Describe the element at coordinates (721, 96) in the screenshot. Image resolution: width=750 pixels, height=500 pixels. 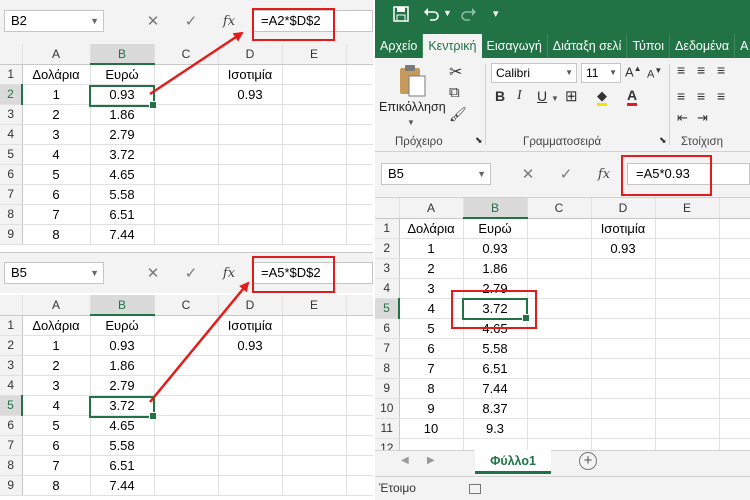
I see `align-right-icon: ≡` at that location.